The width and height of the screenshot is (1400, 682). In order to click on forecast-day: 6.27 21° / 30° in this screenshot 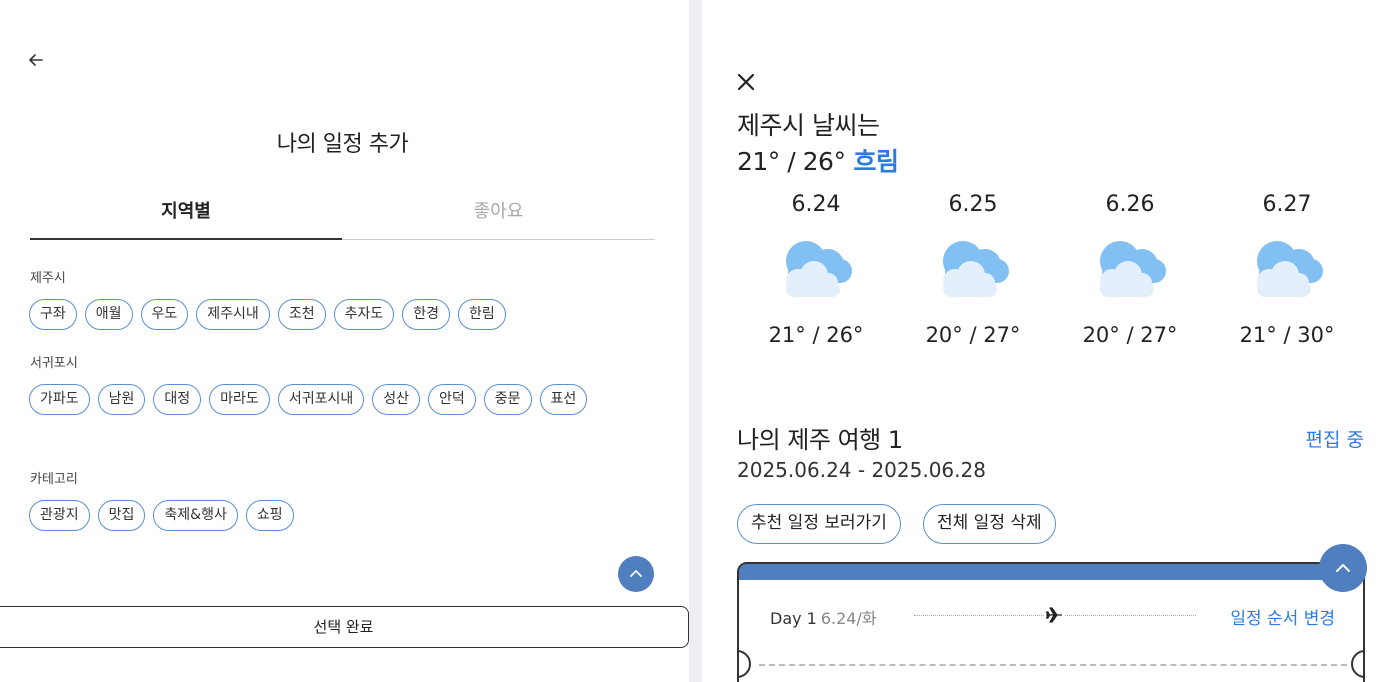, I will do `click(1287, 269)`.